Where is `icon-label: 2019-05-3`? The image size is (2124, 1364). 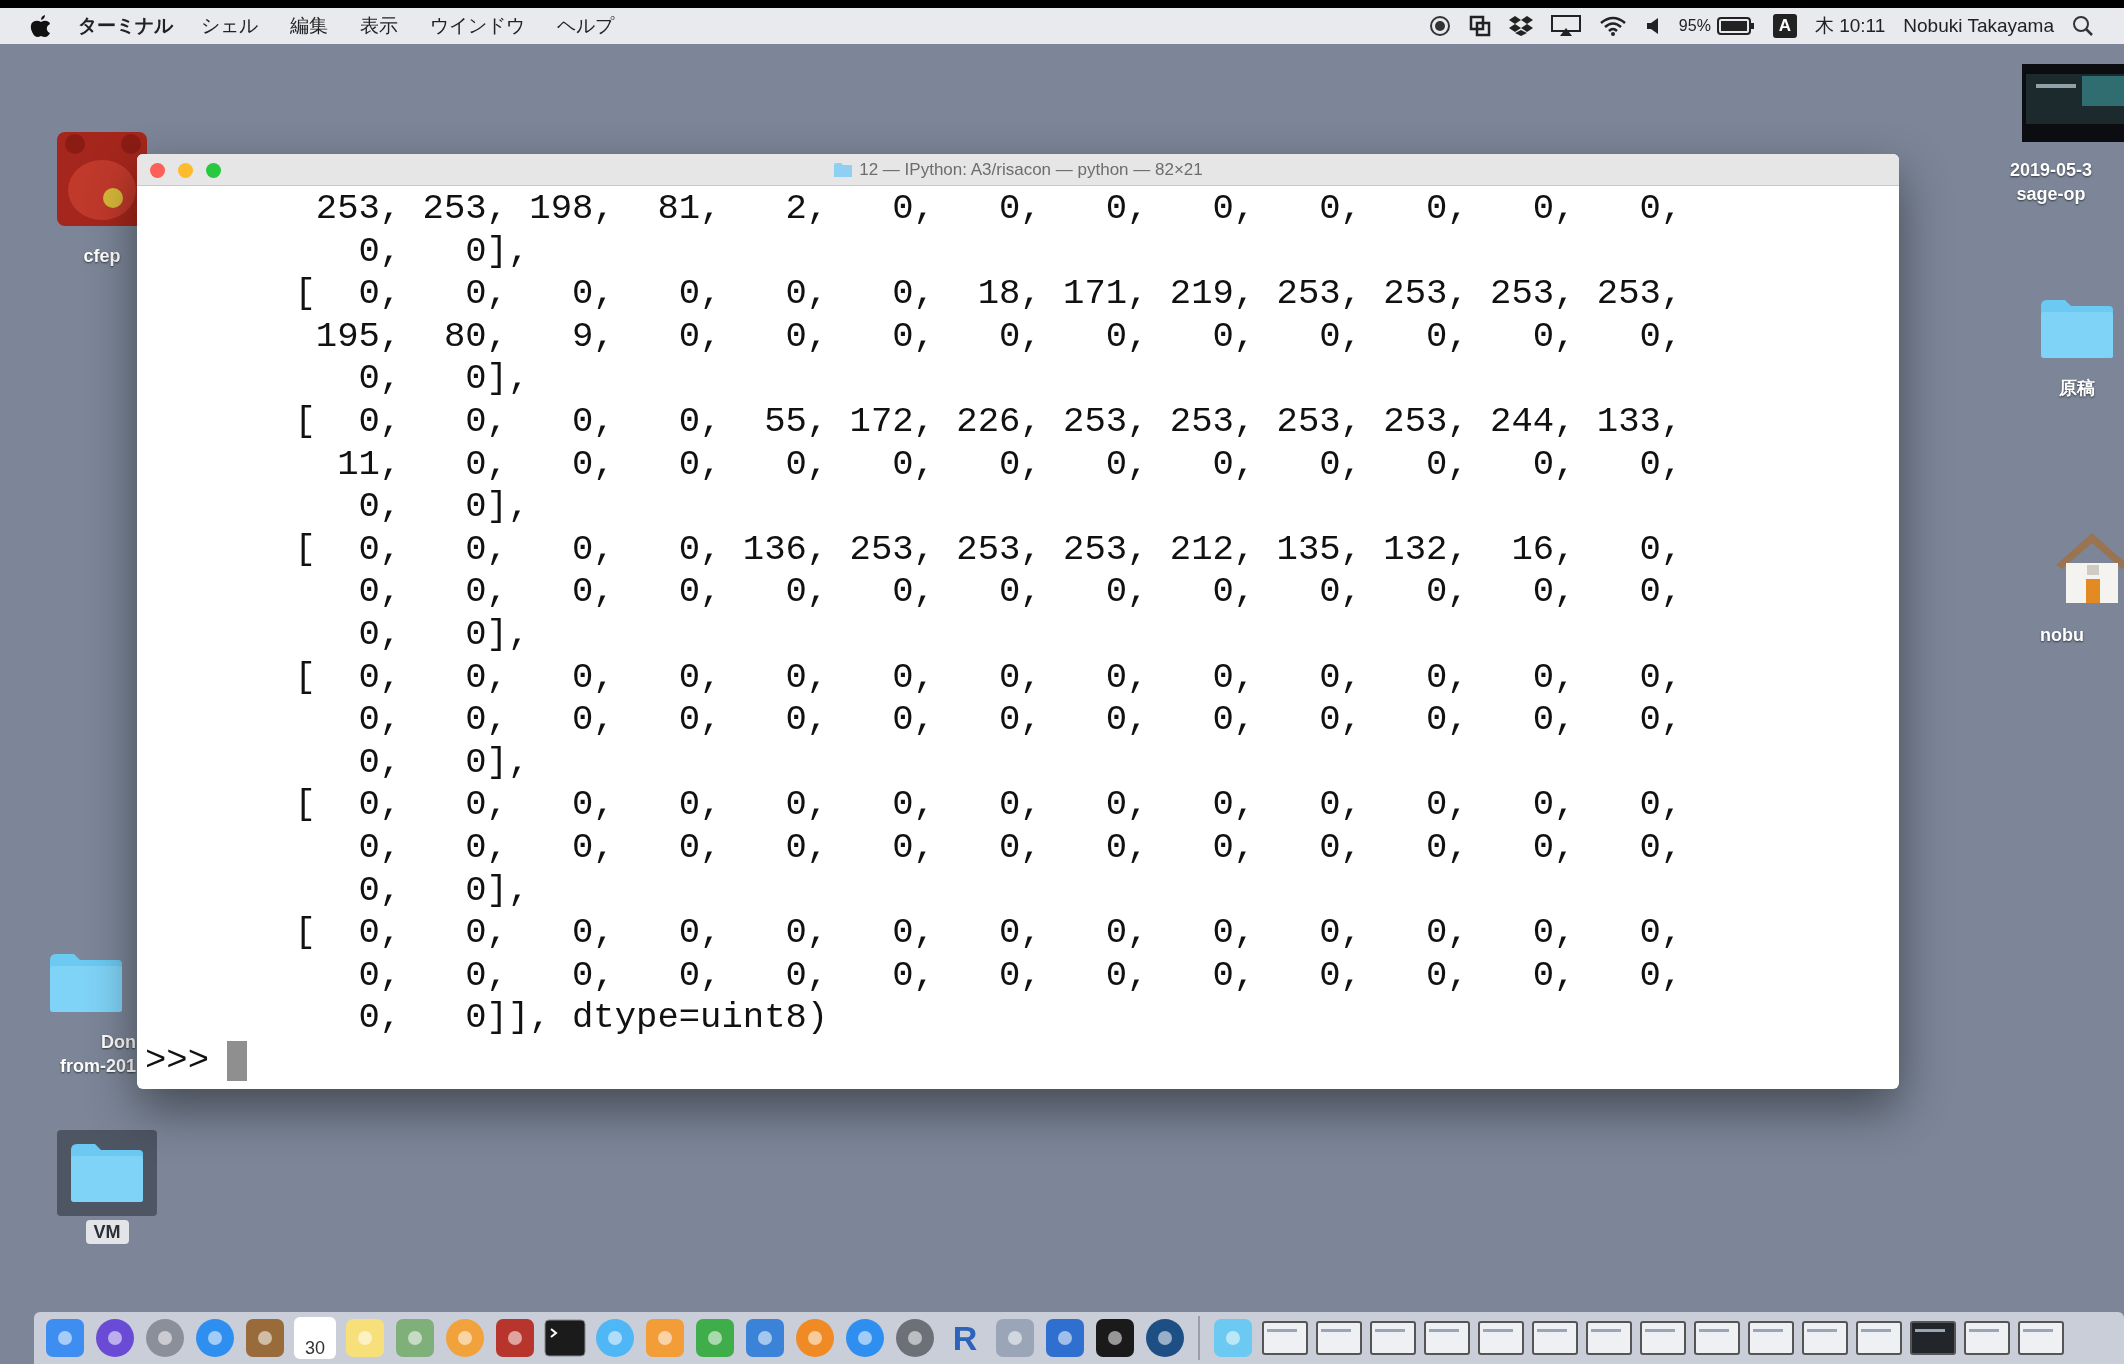
icon-label: 2019-05-3 is located at coordinates (2051, 170).